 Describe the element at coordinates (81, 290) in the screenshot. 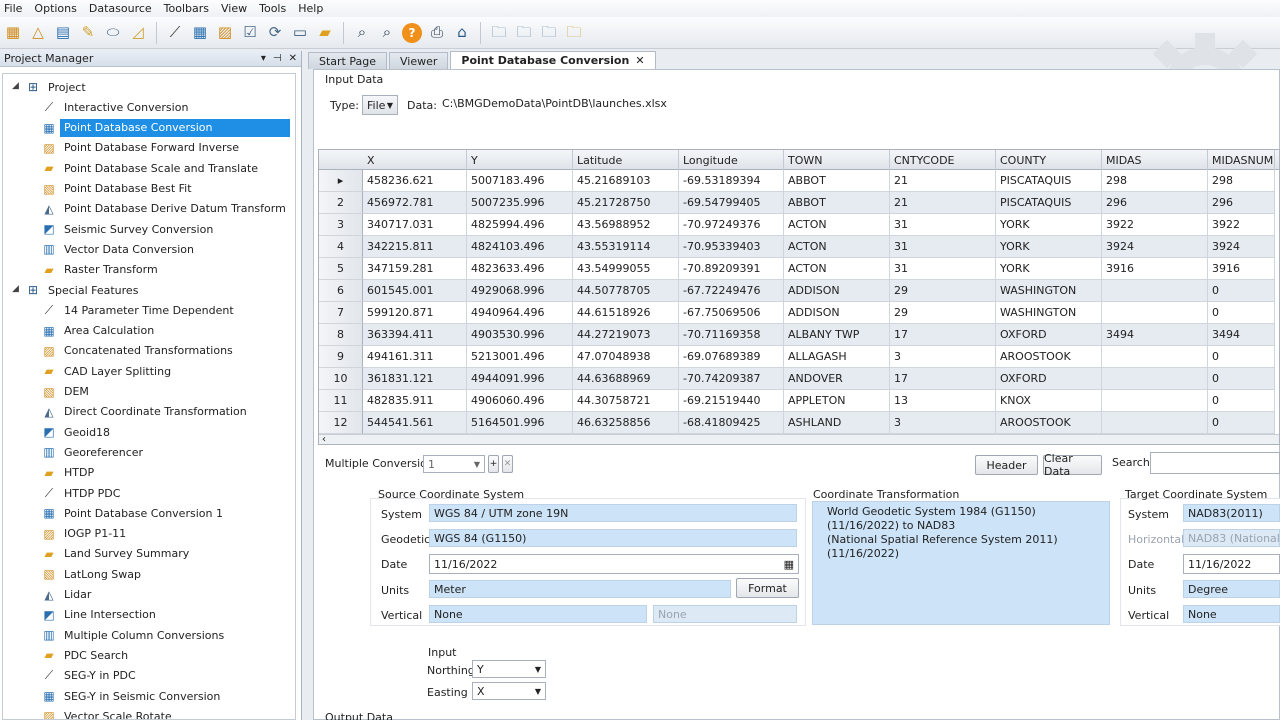

I see `tree-group-special-features: ⊞ Special Features` at that location.